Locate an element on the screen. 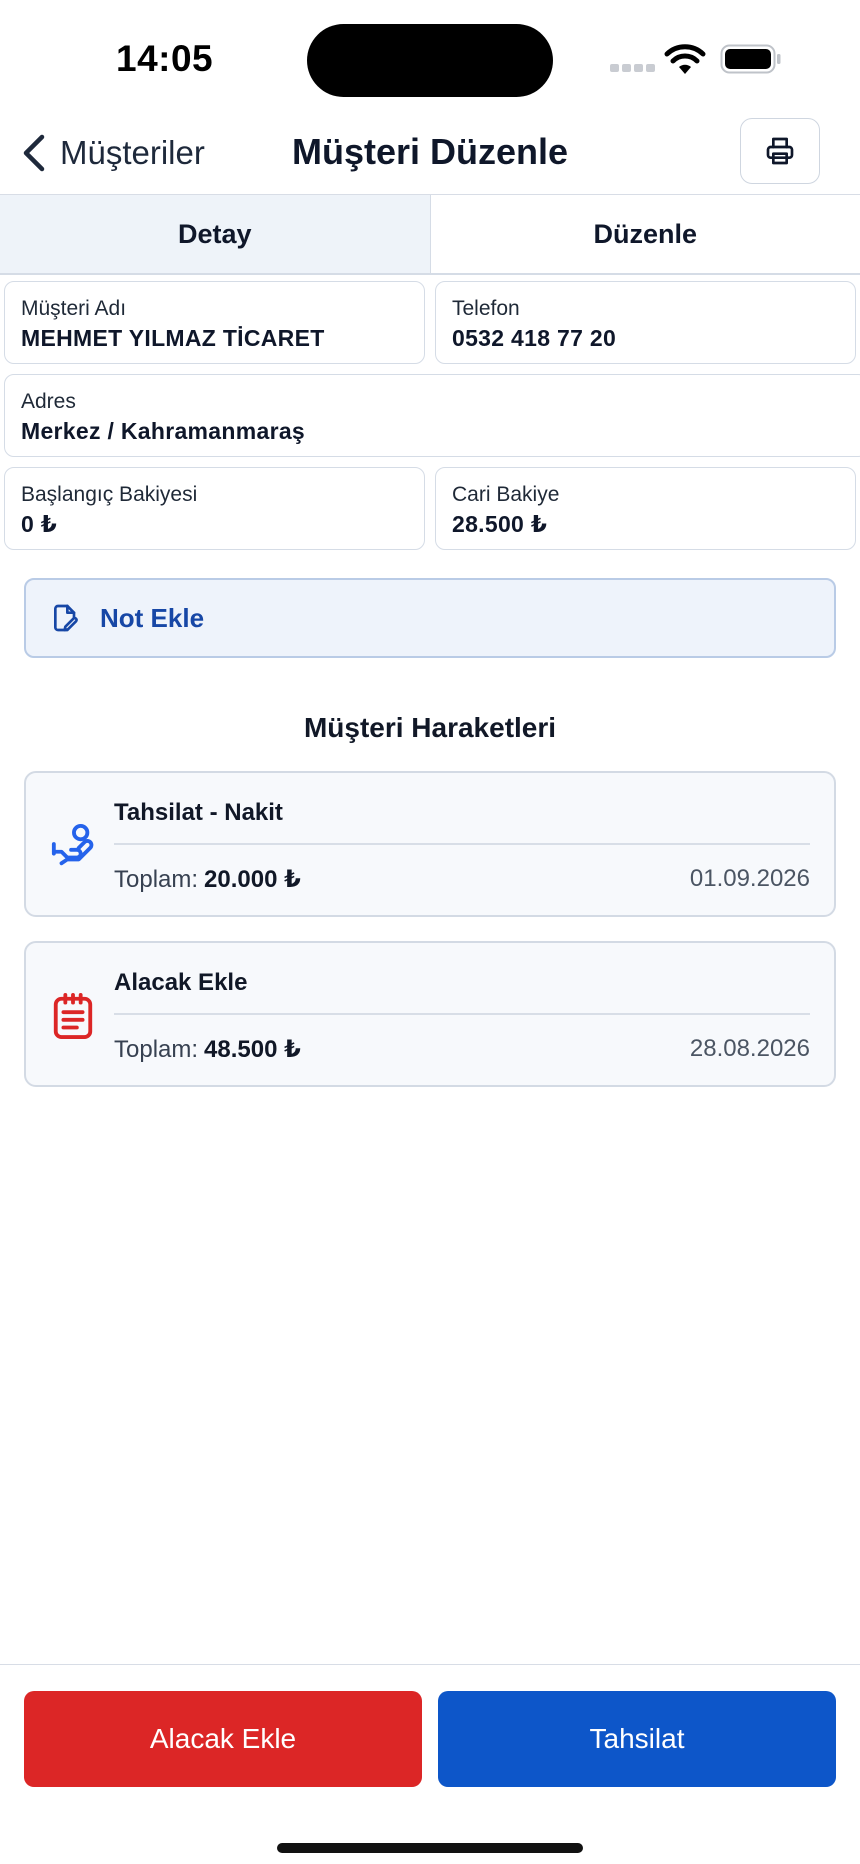 This screenshot has width=860, height=1864. battery-icon is located at coordinates (750, 59).